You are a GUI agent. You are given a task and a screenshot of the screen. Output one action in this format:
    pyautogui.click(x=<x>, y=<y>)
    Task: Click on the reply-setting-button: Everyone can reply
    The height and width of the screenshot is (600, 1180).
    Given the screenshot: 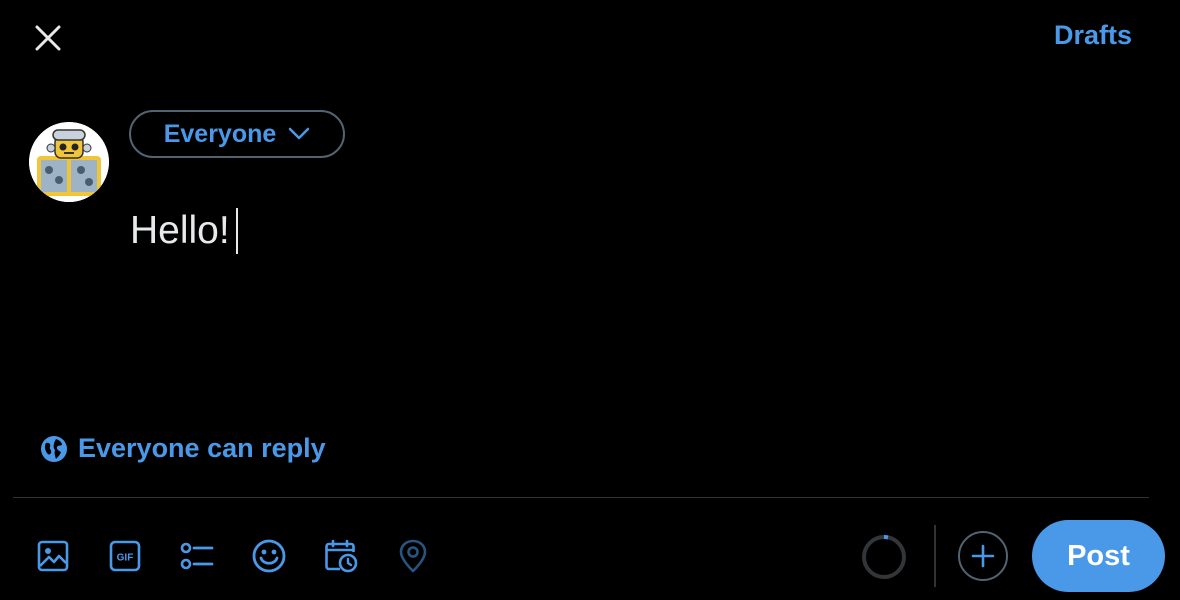 What is the action you would take?
    pyautogui.click(x=183, y=448)
    